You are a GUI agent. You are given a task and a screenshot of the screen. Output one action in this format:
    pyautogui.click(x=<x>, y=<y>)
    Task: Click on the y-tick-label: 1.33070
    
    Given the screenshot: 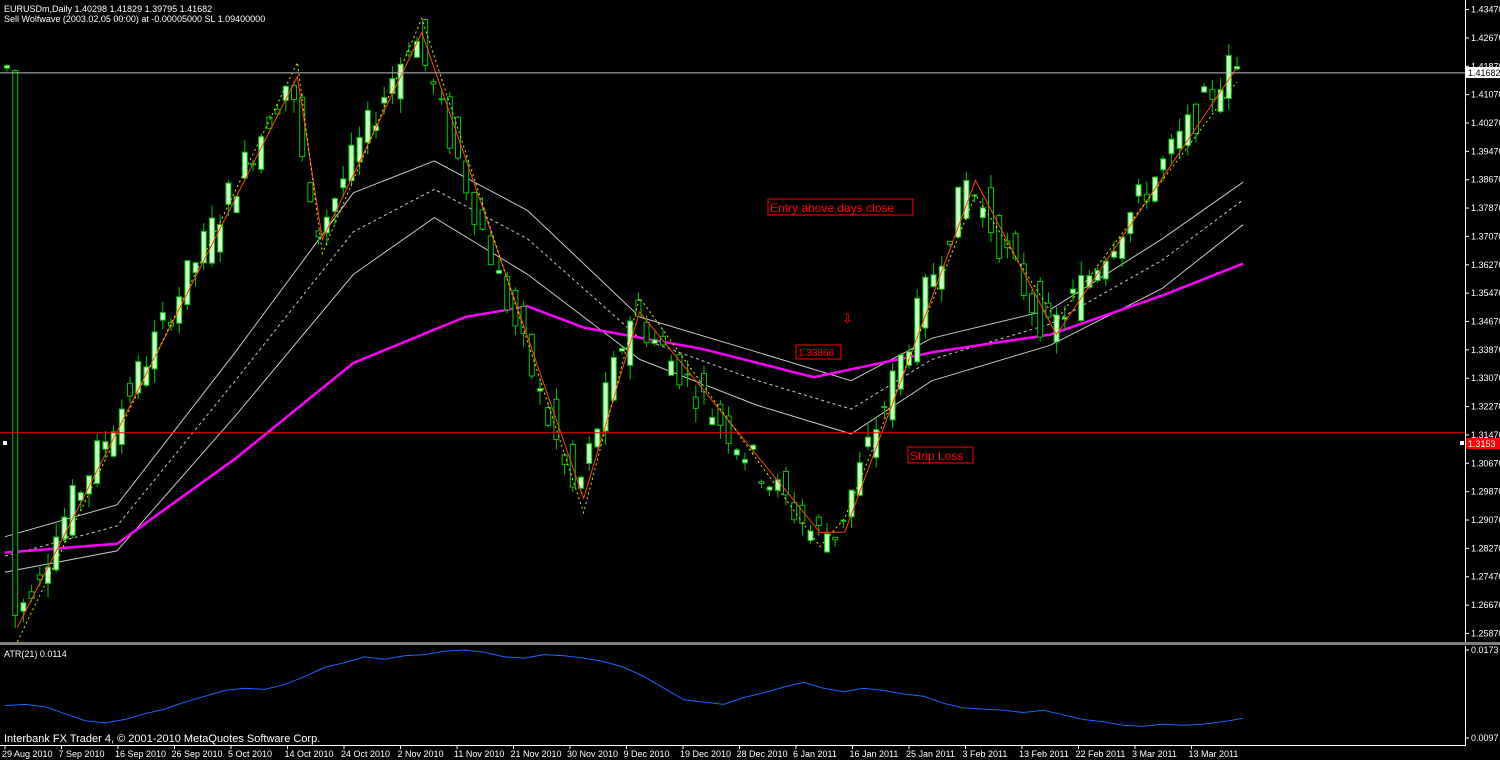 What is the action you would take?
    pyautogui.click(x=1485, y=378)
    